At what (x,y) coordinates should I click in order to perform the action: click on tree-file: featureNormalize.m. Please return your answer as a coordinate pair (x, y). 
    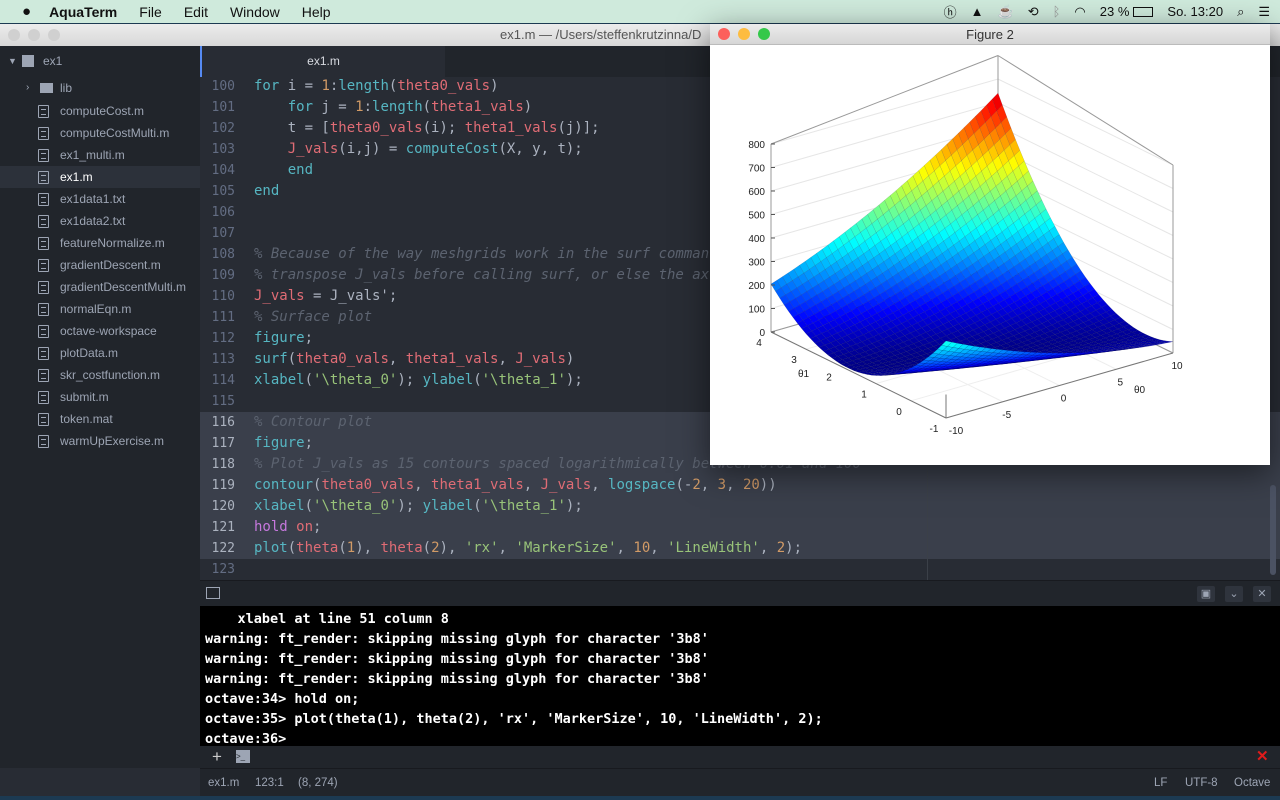
    Looking at the image, I should click on (100, 243).